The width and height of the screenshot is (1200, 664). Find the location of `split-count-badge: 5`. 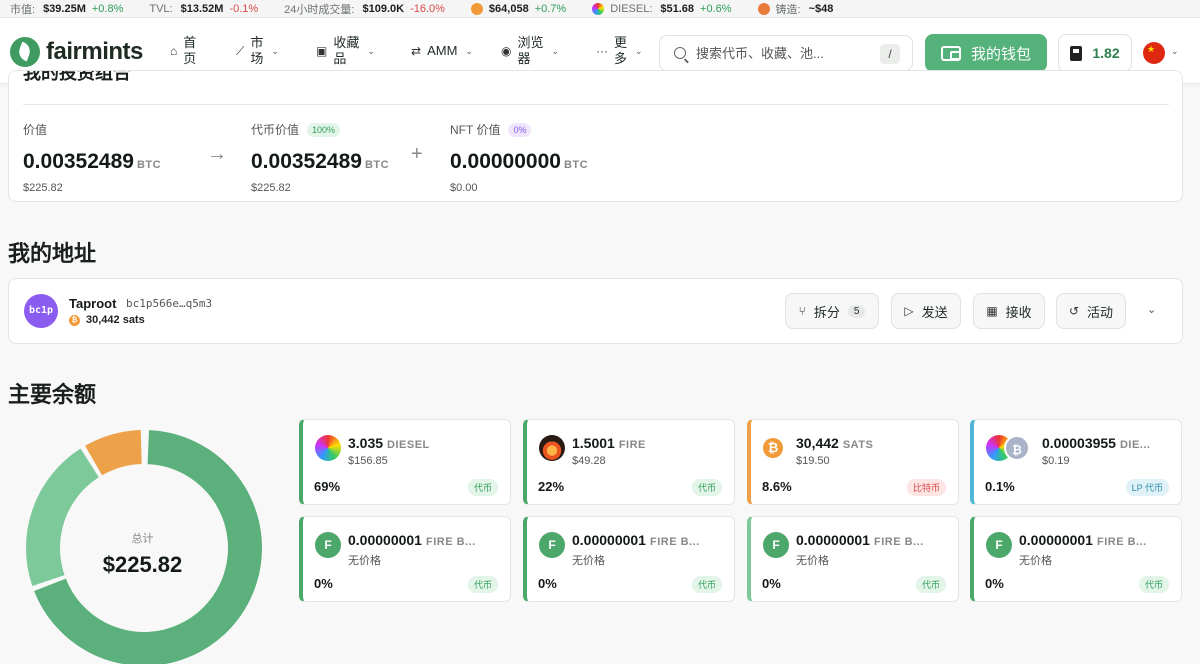

split-count-badge: 5 is located at coordinates (856, 311).